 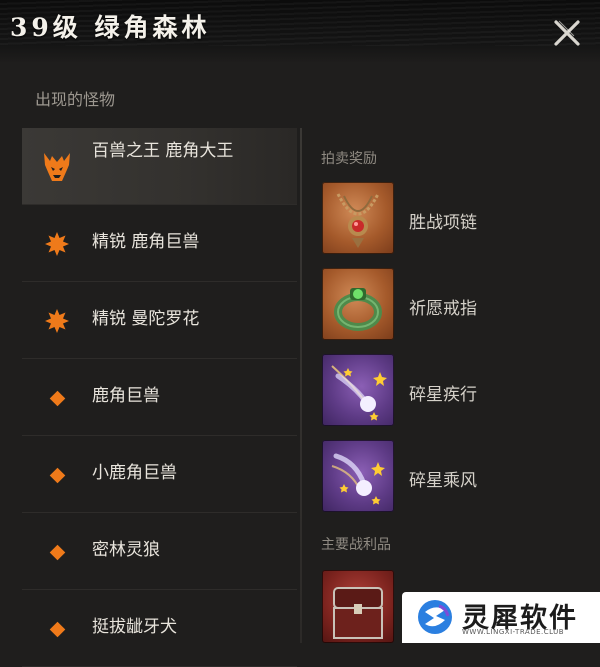 What do you see at coordinates (513, 632) in the screenshot?
I see `watermark-url: WWW.LINGXI-TRADE.CLUB` at bounding box center [513, 632].